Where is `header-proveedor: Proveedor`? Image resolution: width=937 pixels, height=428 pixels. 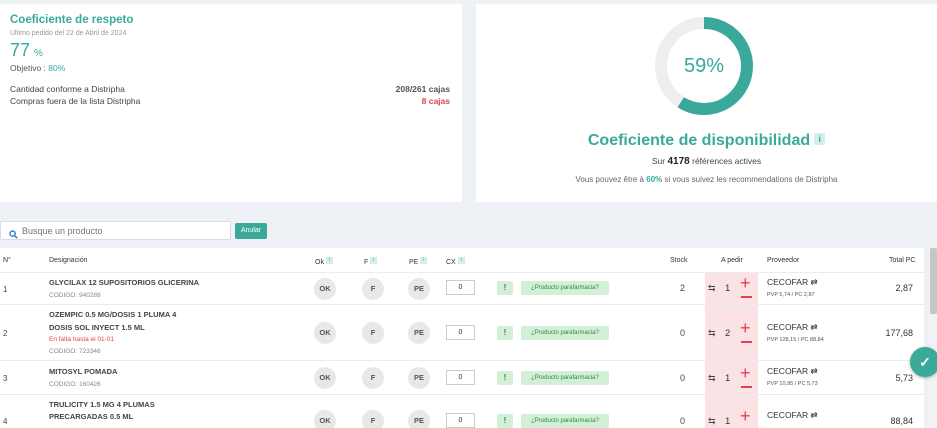
header-proveedor: Proveedor is located at coordinates (783, 260).